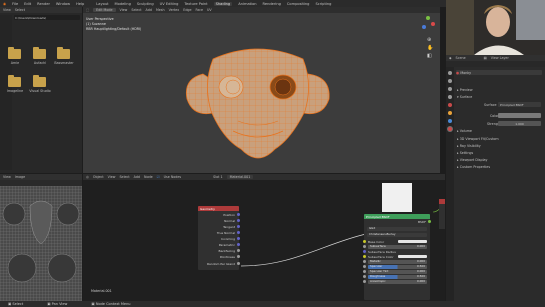  What do you see at coordinates (429, 56) in the screenshot?
I see `camera-icon: ◧` at bounding box center [429, 56].